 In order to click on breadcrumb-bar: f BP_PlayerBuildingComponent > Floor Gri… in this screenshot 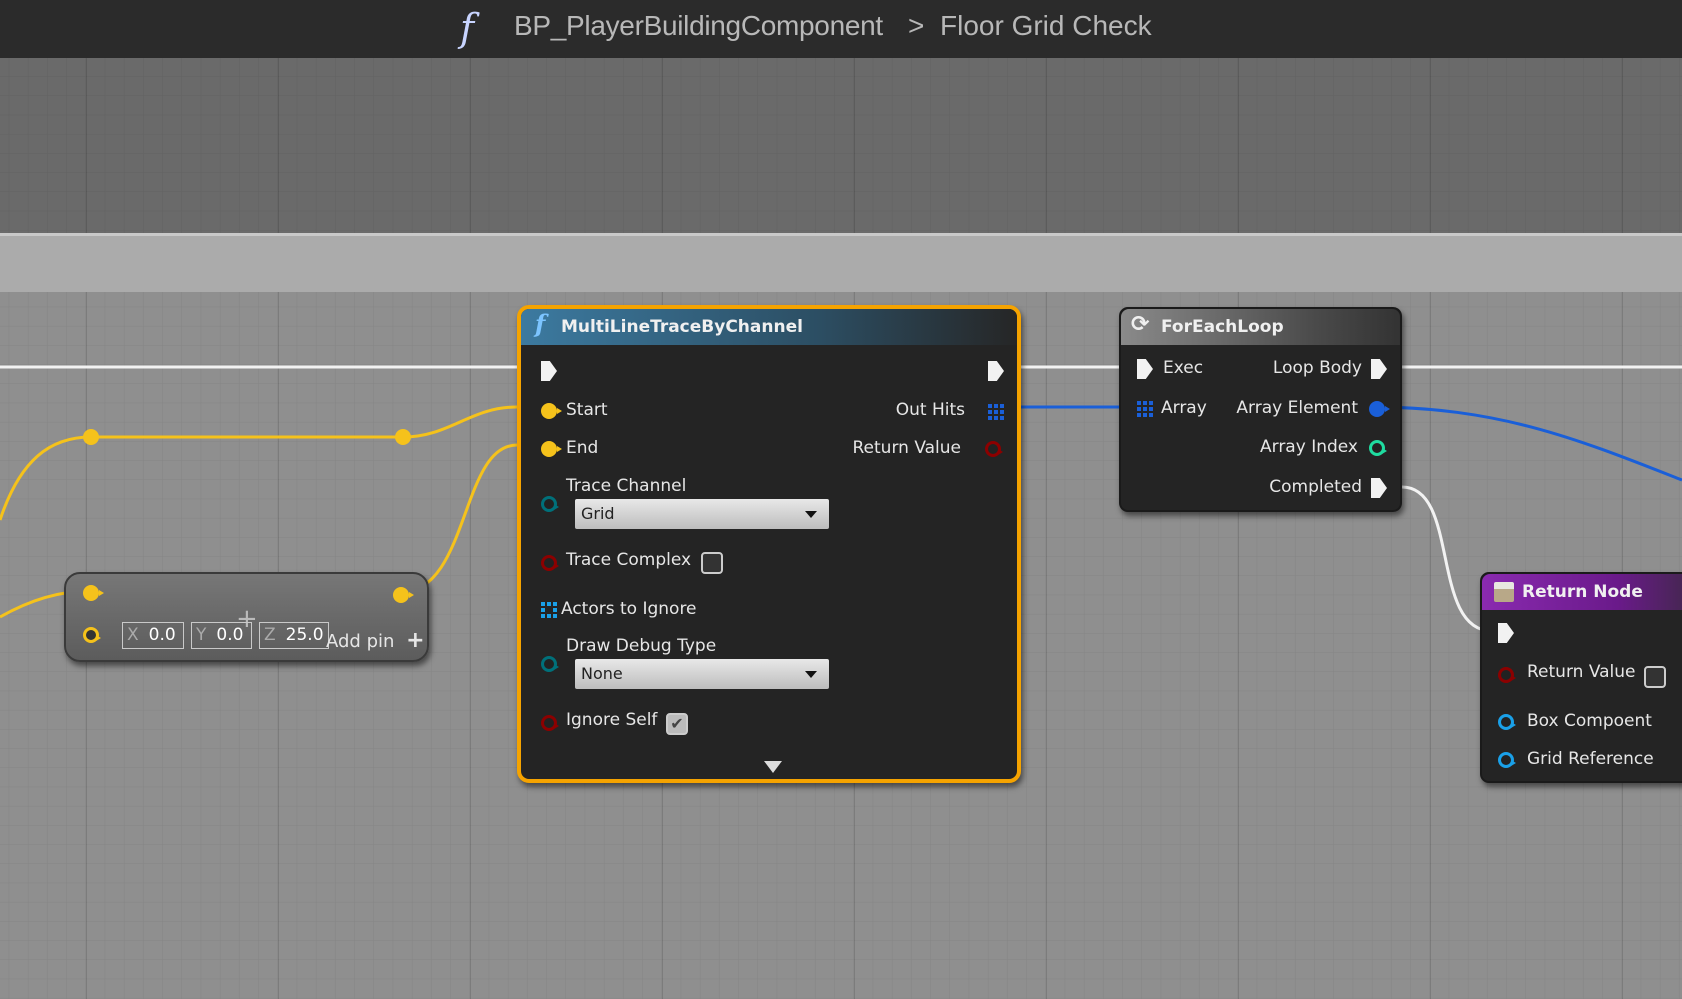, I will do `click(841, 29)`.